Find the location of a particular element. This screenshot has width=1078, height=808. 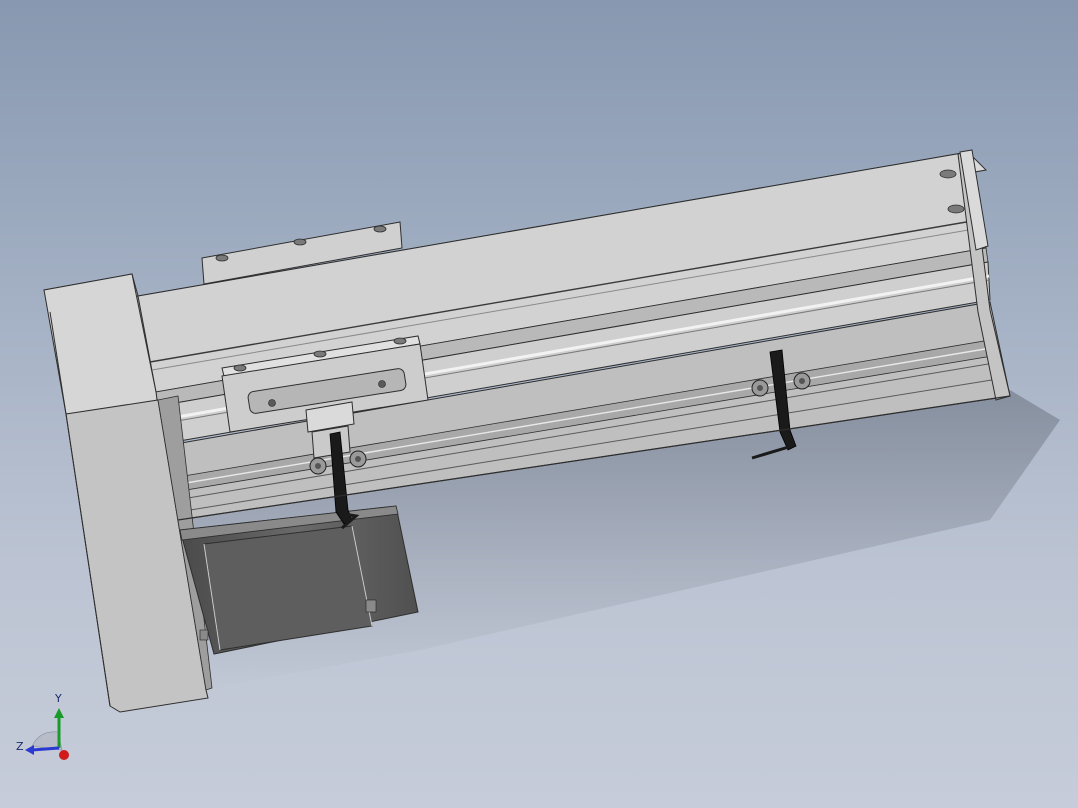

y-axis-label: Y is located at coordinates (58, 698).